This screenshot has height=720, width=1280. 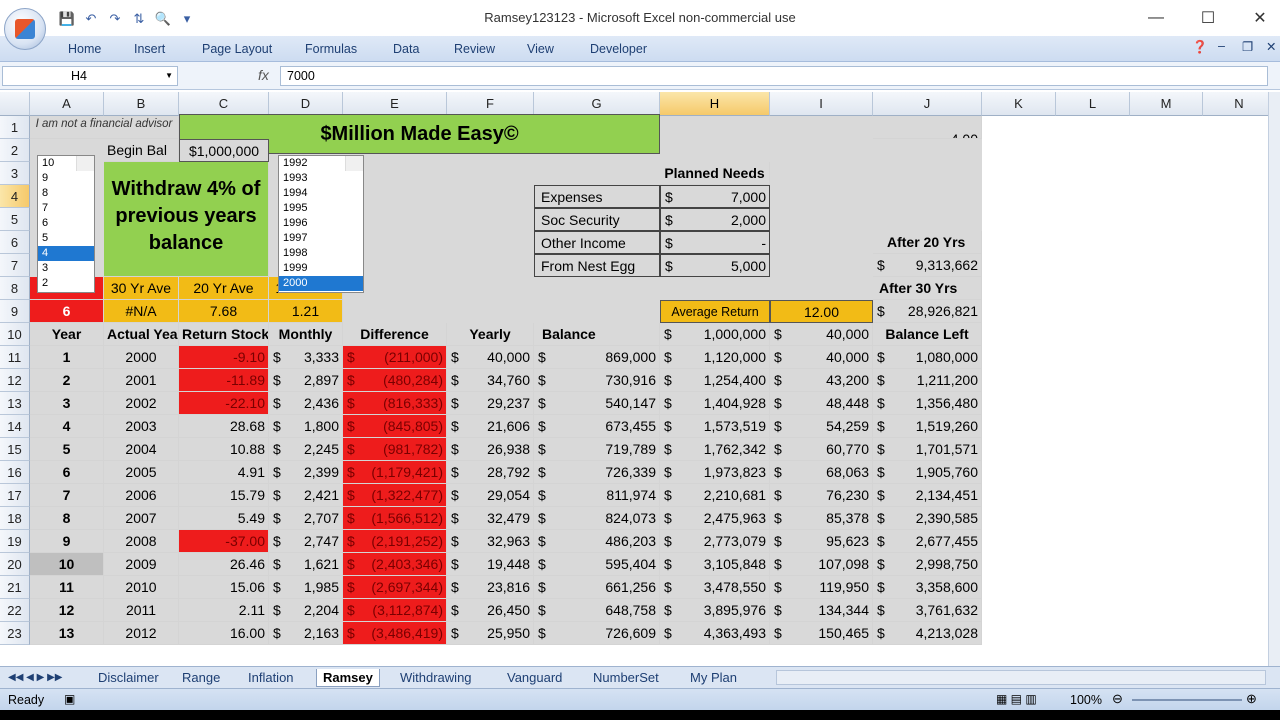 What do you see at coordinates (15, 104) in the screenshot?
I see `select-all-corner` at bounding box center [15, 104].